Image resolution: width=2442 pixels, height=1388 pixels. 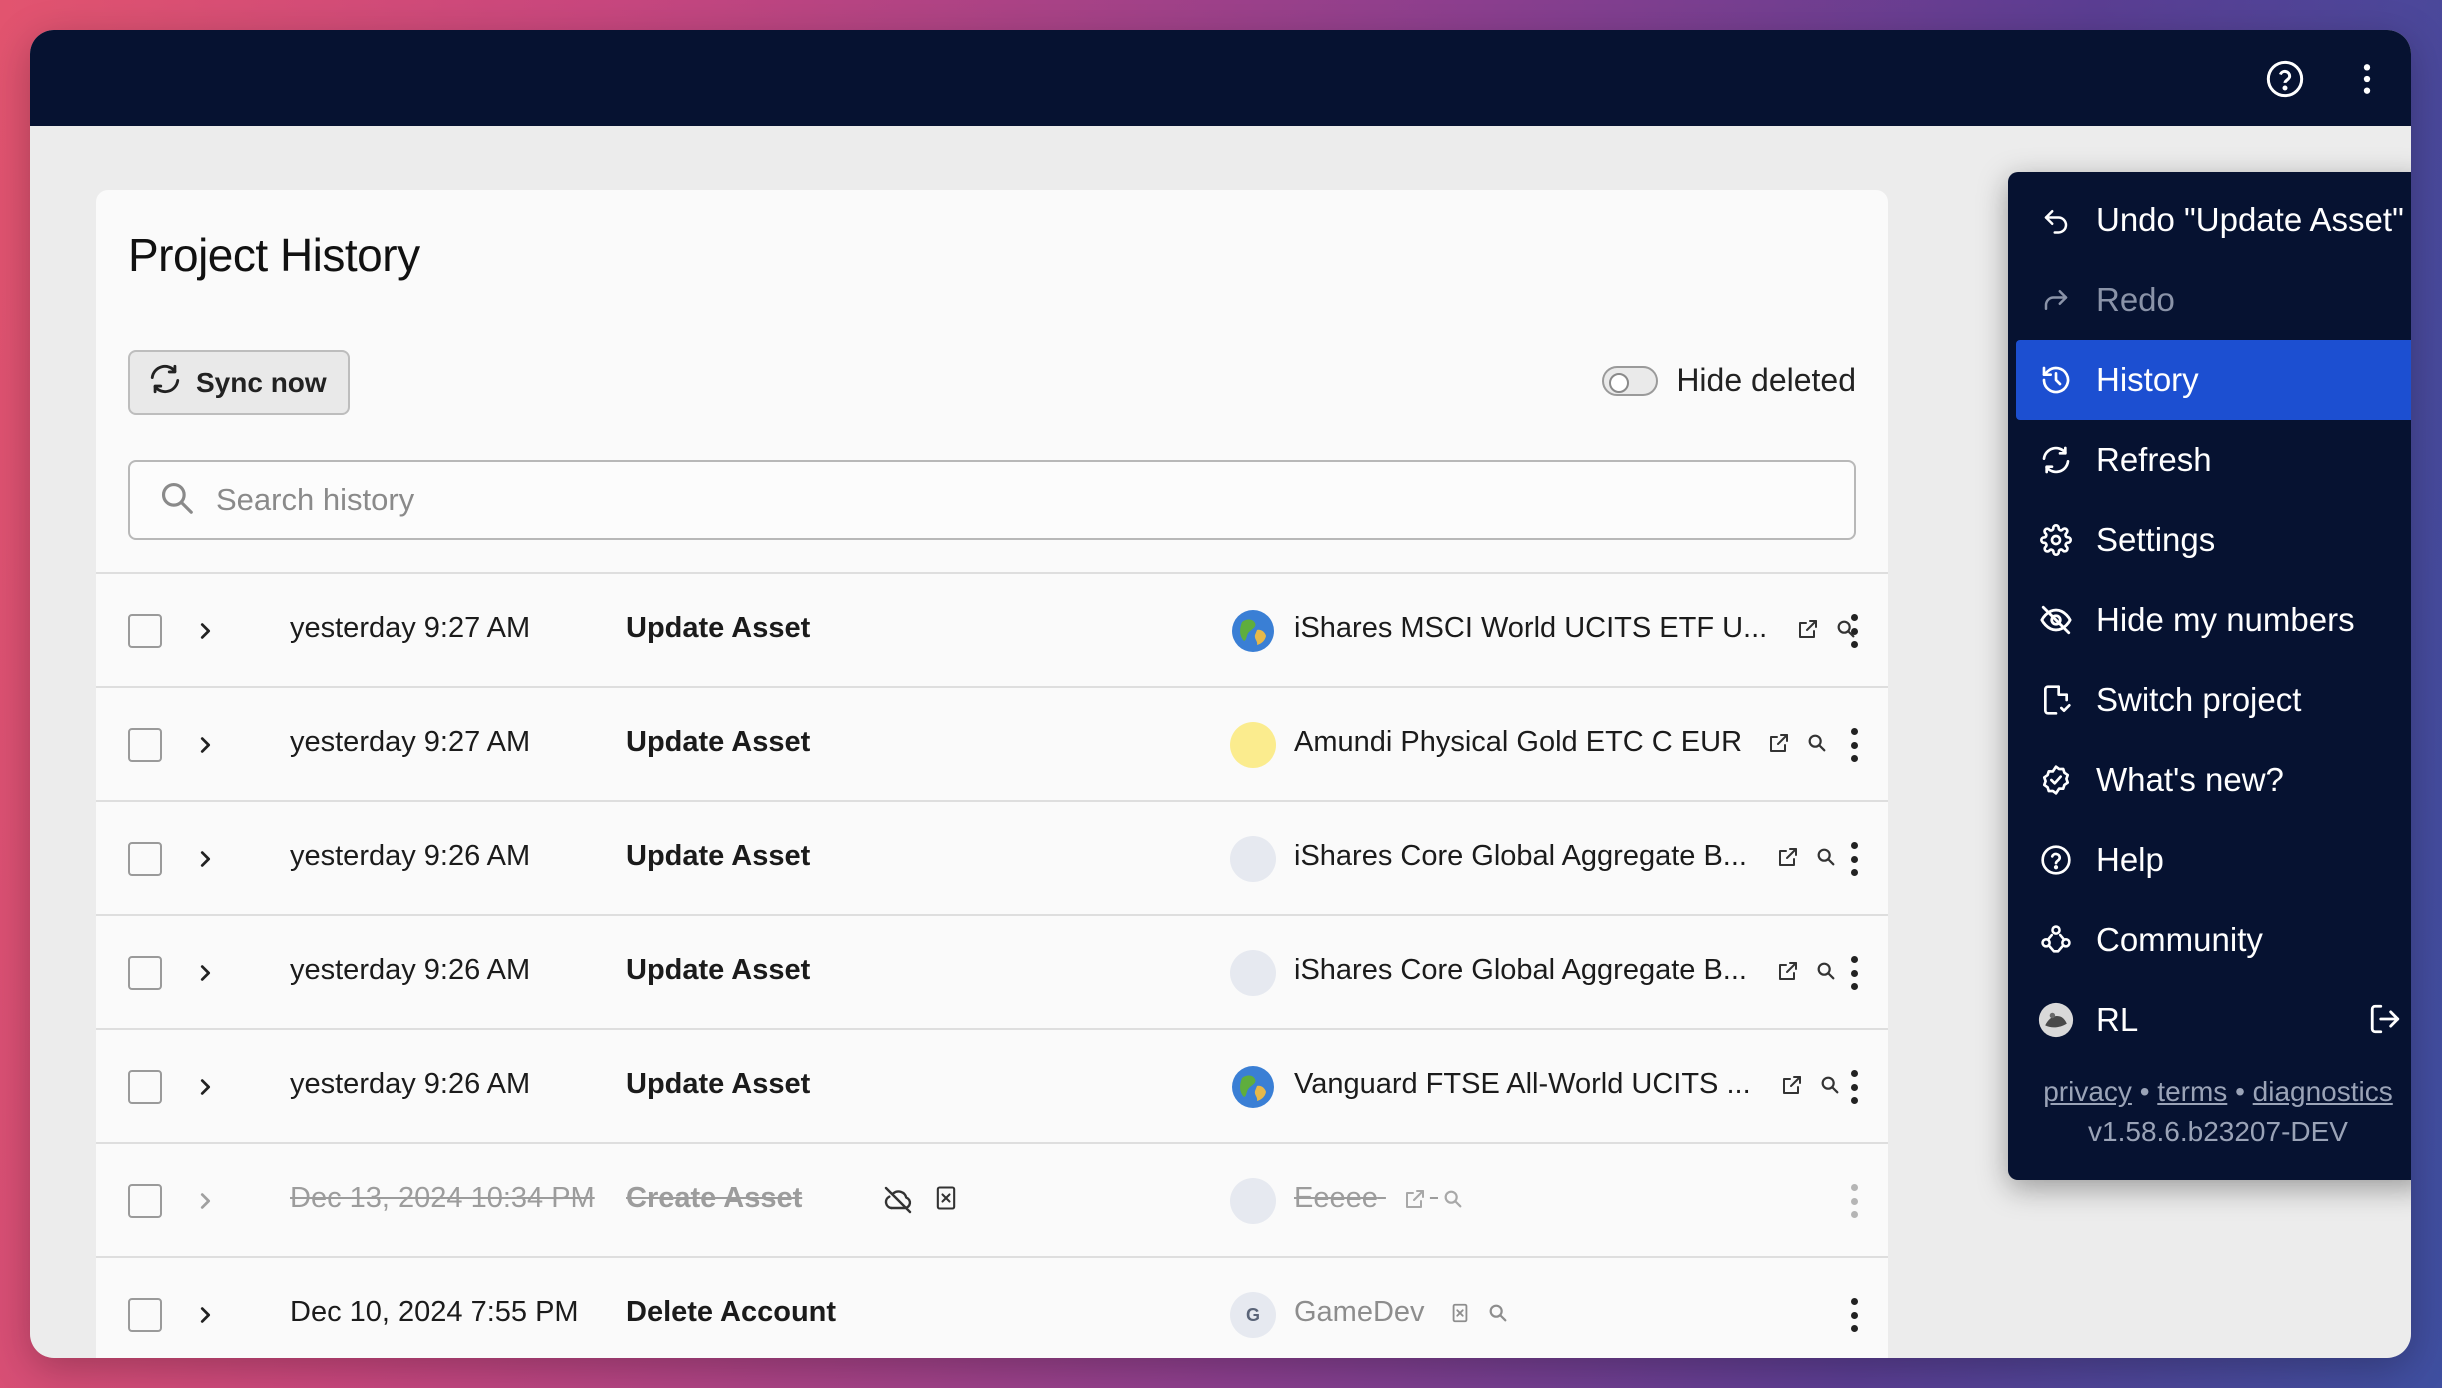 What do you see at coordinates (2056, 300) in the screenshot?
I see `redo-icon` at bounding box center [2056, 300].